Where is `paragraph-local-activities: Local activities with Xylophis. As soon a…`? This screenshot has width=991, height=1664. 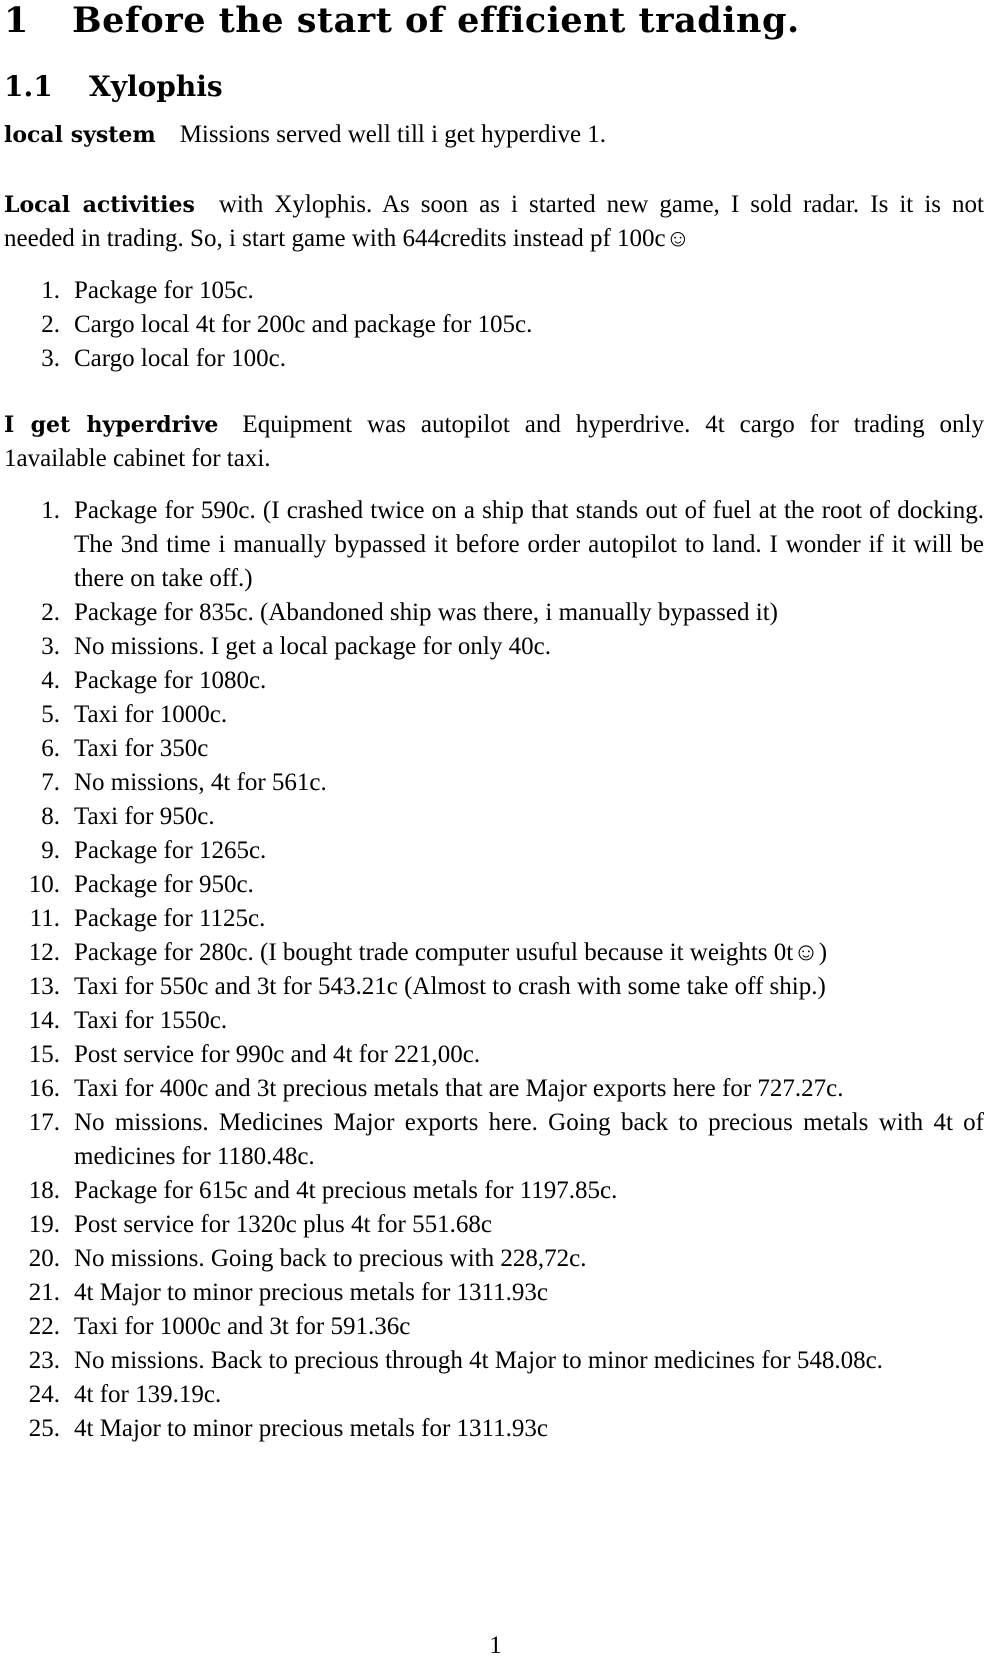
paragraph-local-activities: Local activities with Xylophis. As soon a… is located at coordinates (494, 222).